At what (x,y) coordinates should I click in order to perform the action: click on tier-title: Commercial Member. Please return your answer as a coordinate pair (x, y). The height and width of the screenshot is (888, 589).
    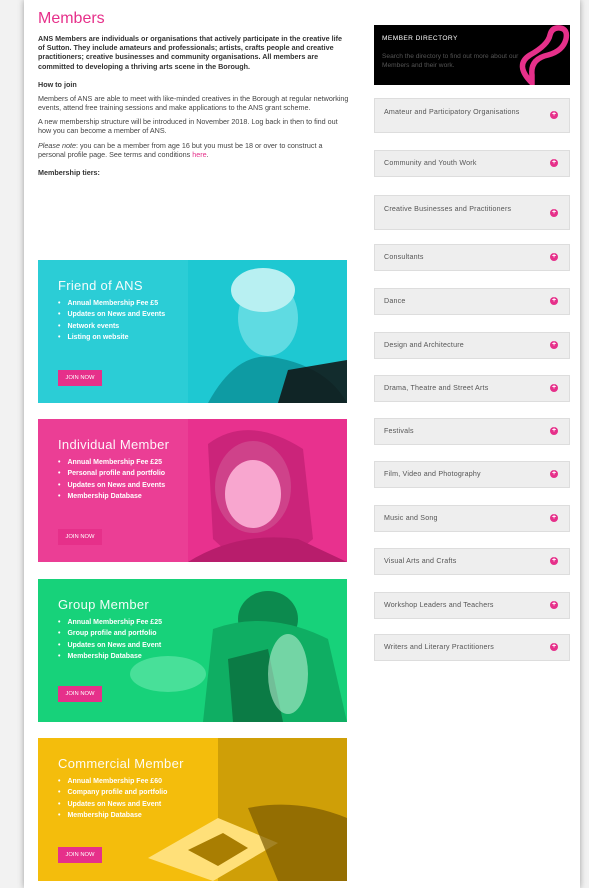
    Looking at the image, I should click on (121, 763).